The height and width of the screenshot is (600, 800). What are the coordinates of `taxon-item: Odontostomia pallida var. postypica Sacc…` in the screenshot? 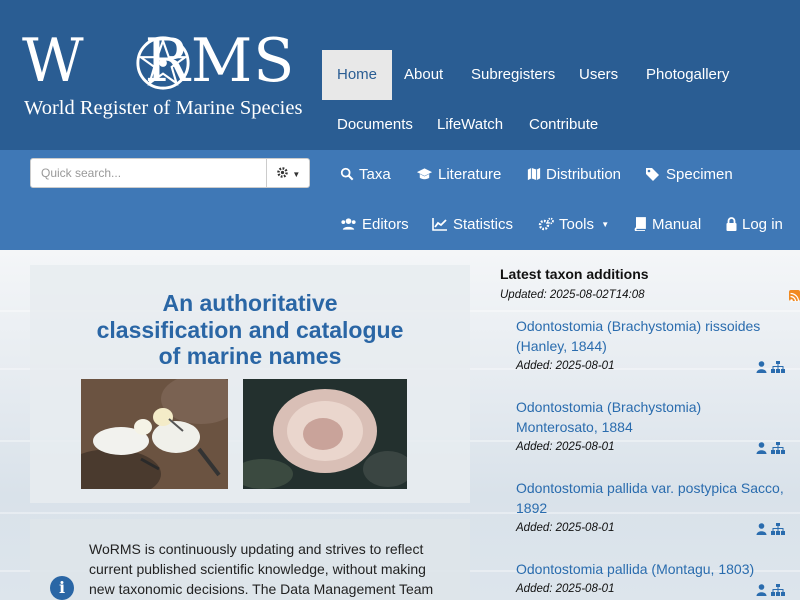 It's located at (651, 506).